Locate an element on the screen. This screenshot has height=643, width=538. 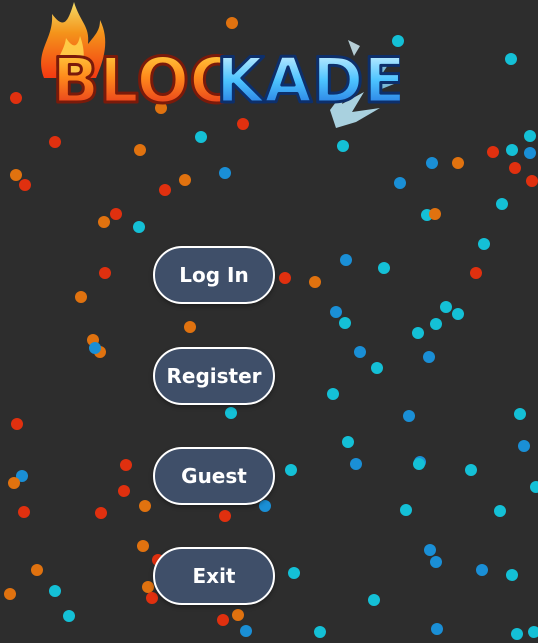
guest-button-label: Guest is located at coordinates (214, 476).